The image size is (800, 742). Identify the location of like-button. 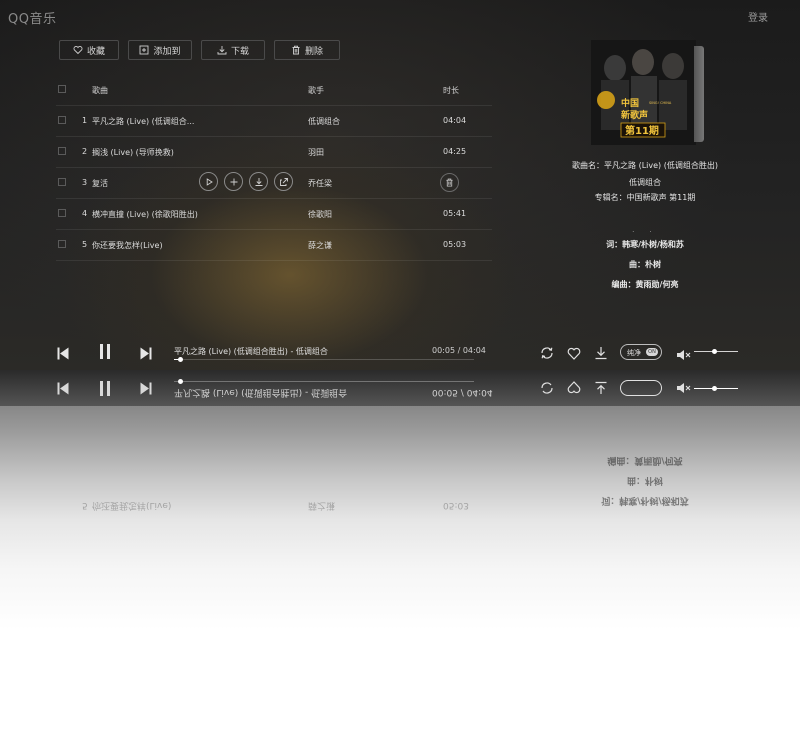
(574, 354).